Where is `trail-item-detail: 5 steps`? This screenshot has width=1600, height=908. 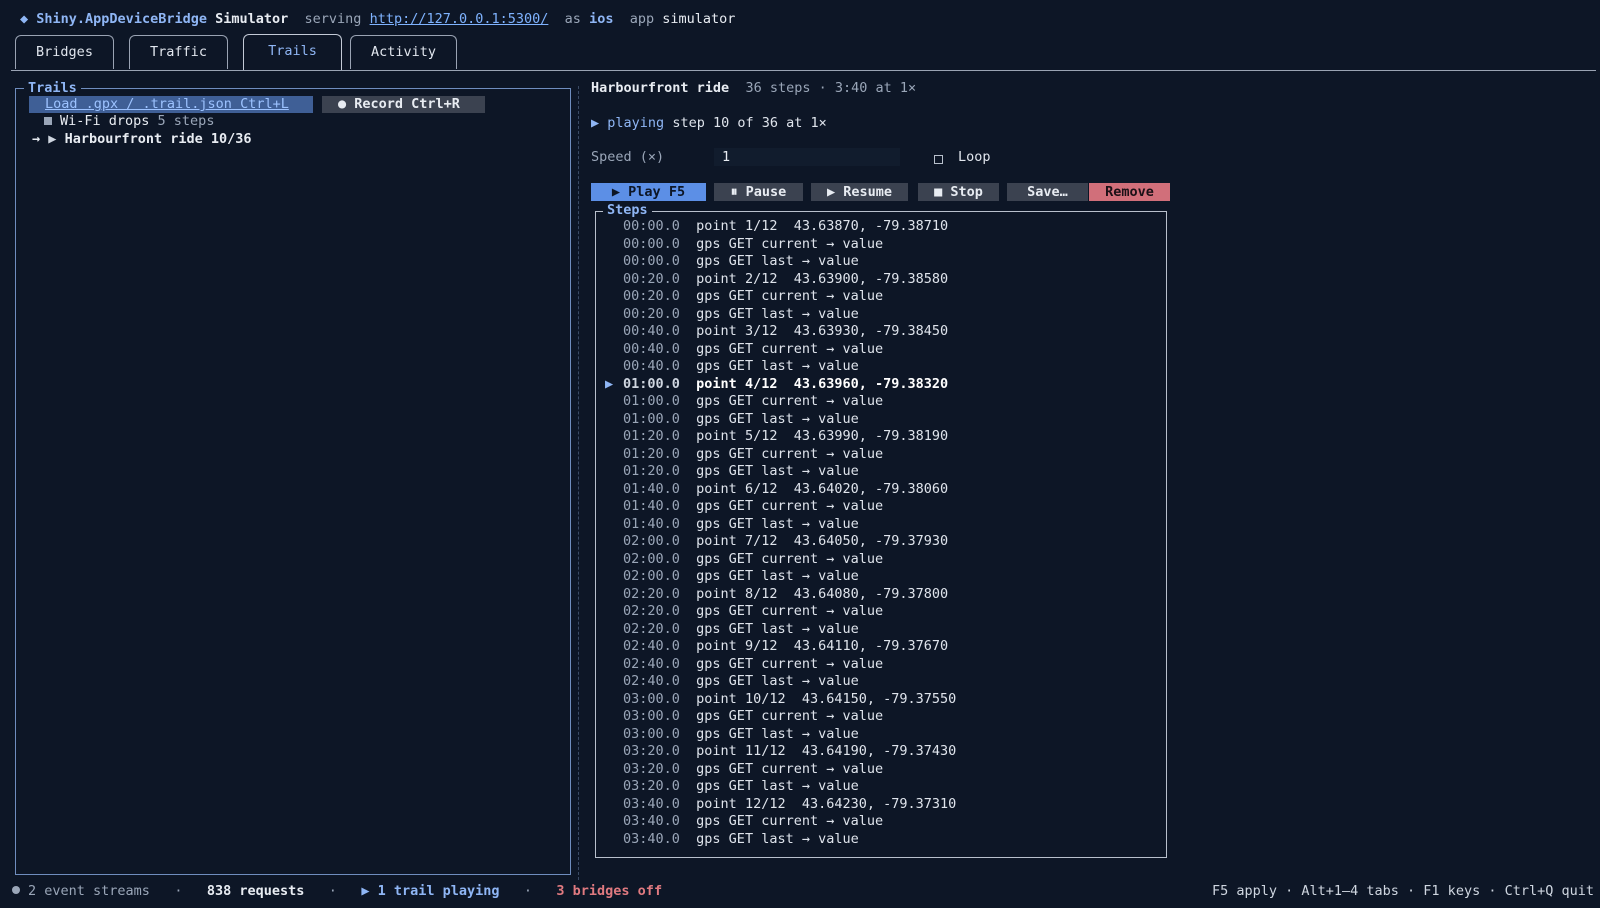 trail-item-detail: 5 steps is located at coordinates (186, 121).